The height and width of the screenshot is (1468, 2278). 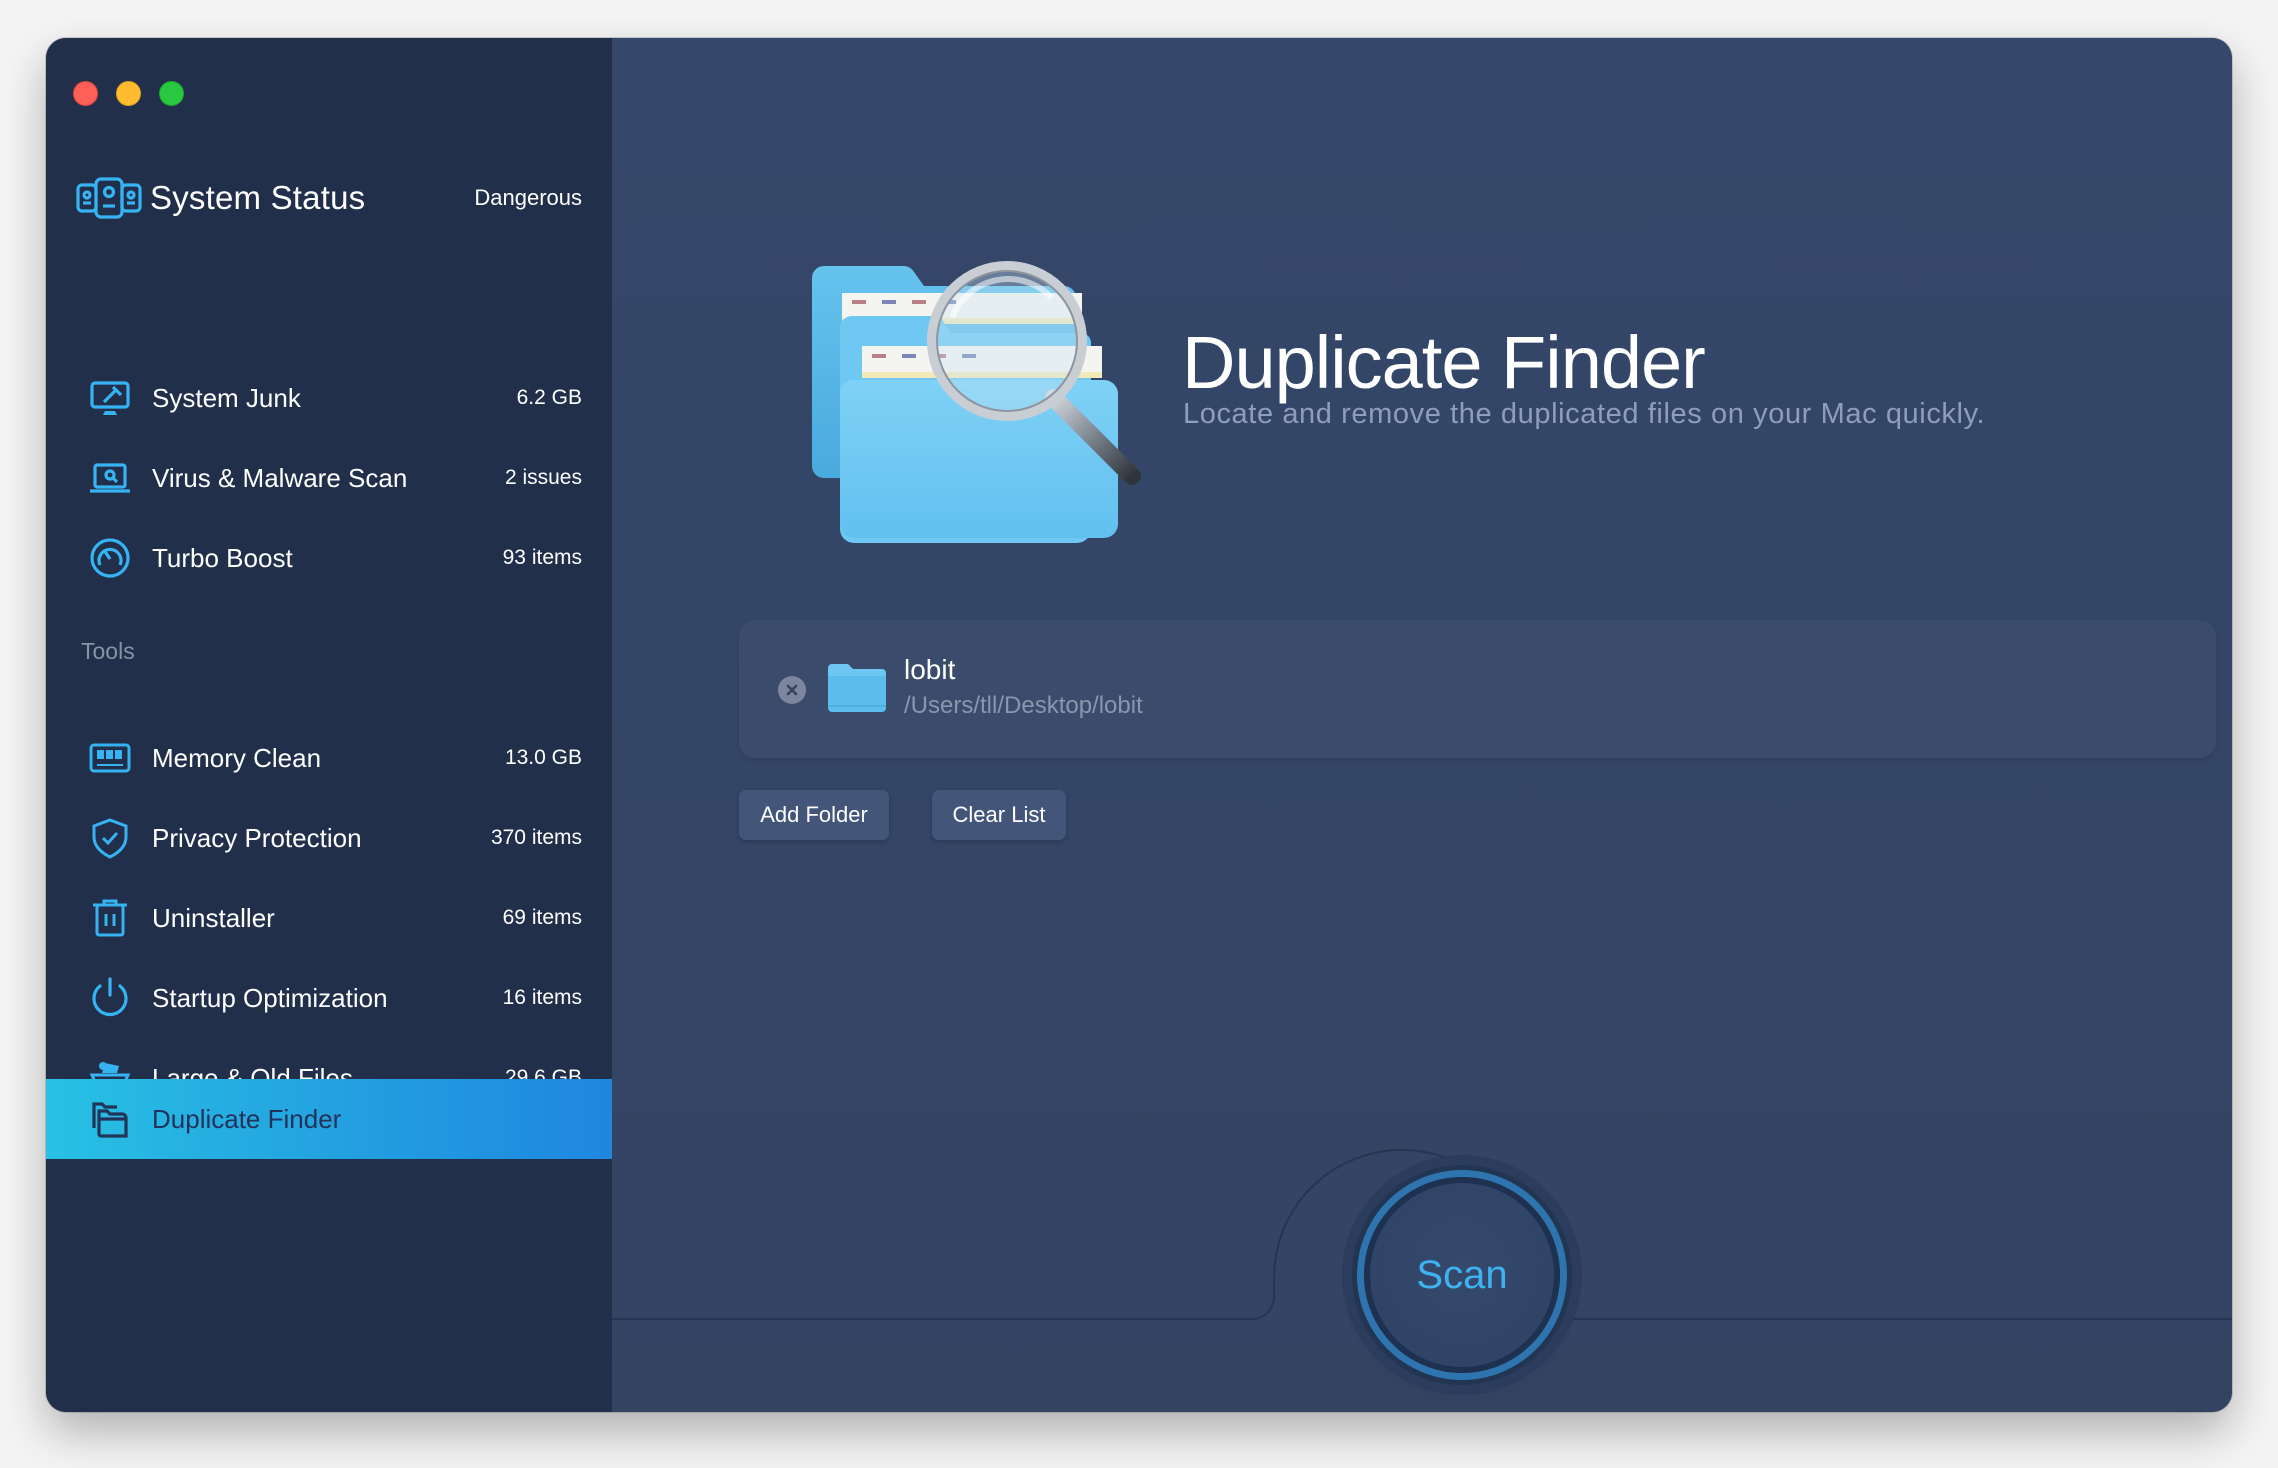 What do you see at coordinates (110, 478) in the screenshot?
I see `laptop-search-icon` at bounding box center [110, 478].